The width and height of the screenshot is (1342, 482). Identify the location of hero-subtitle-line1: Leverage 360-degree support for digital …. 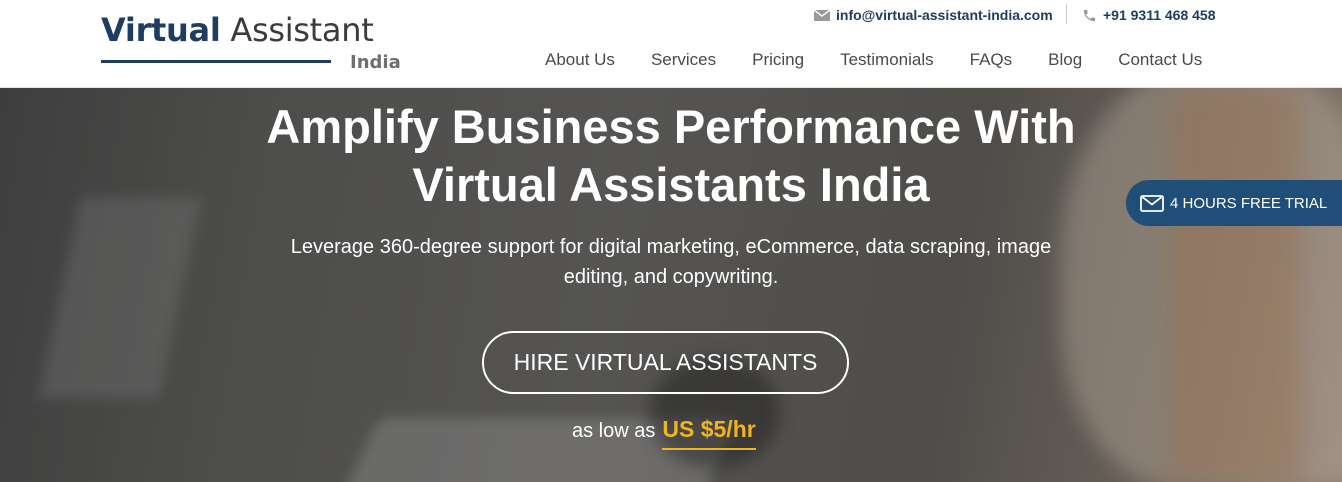
(671, 247).